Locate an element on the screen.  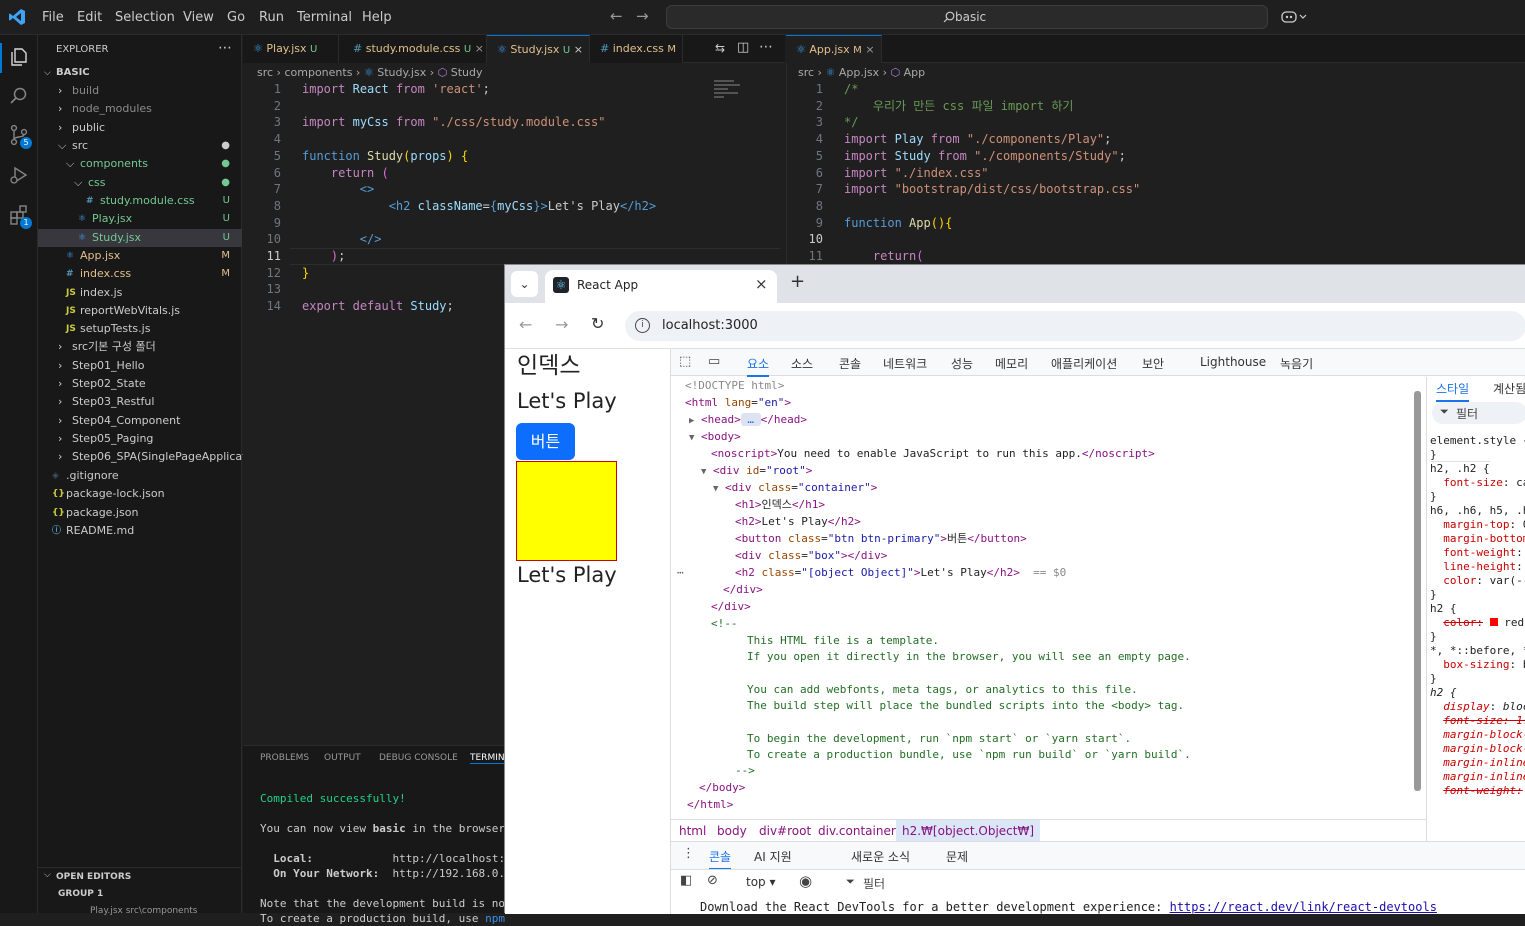
crumb-h2: h2.₩[object.Object₩] is located at coordinates (968, 831).